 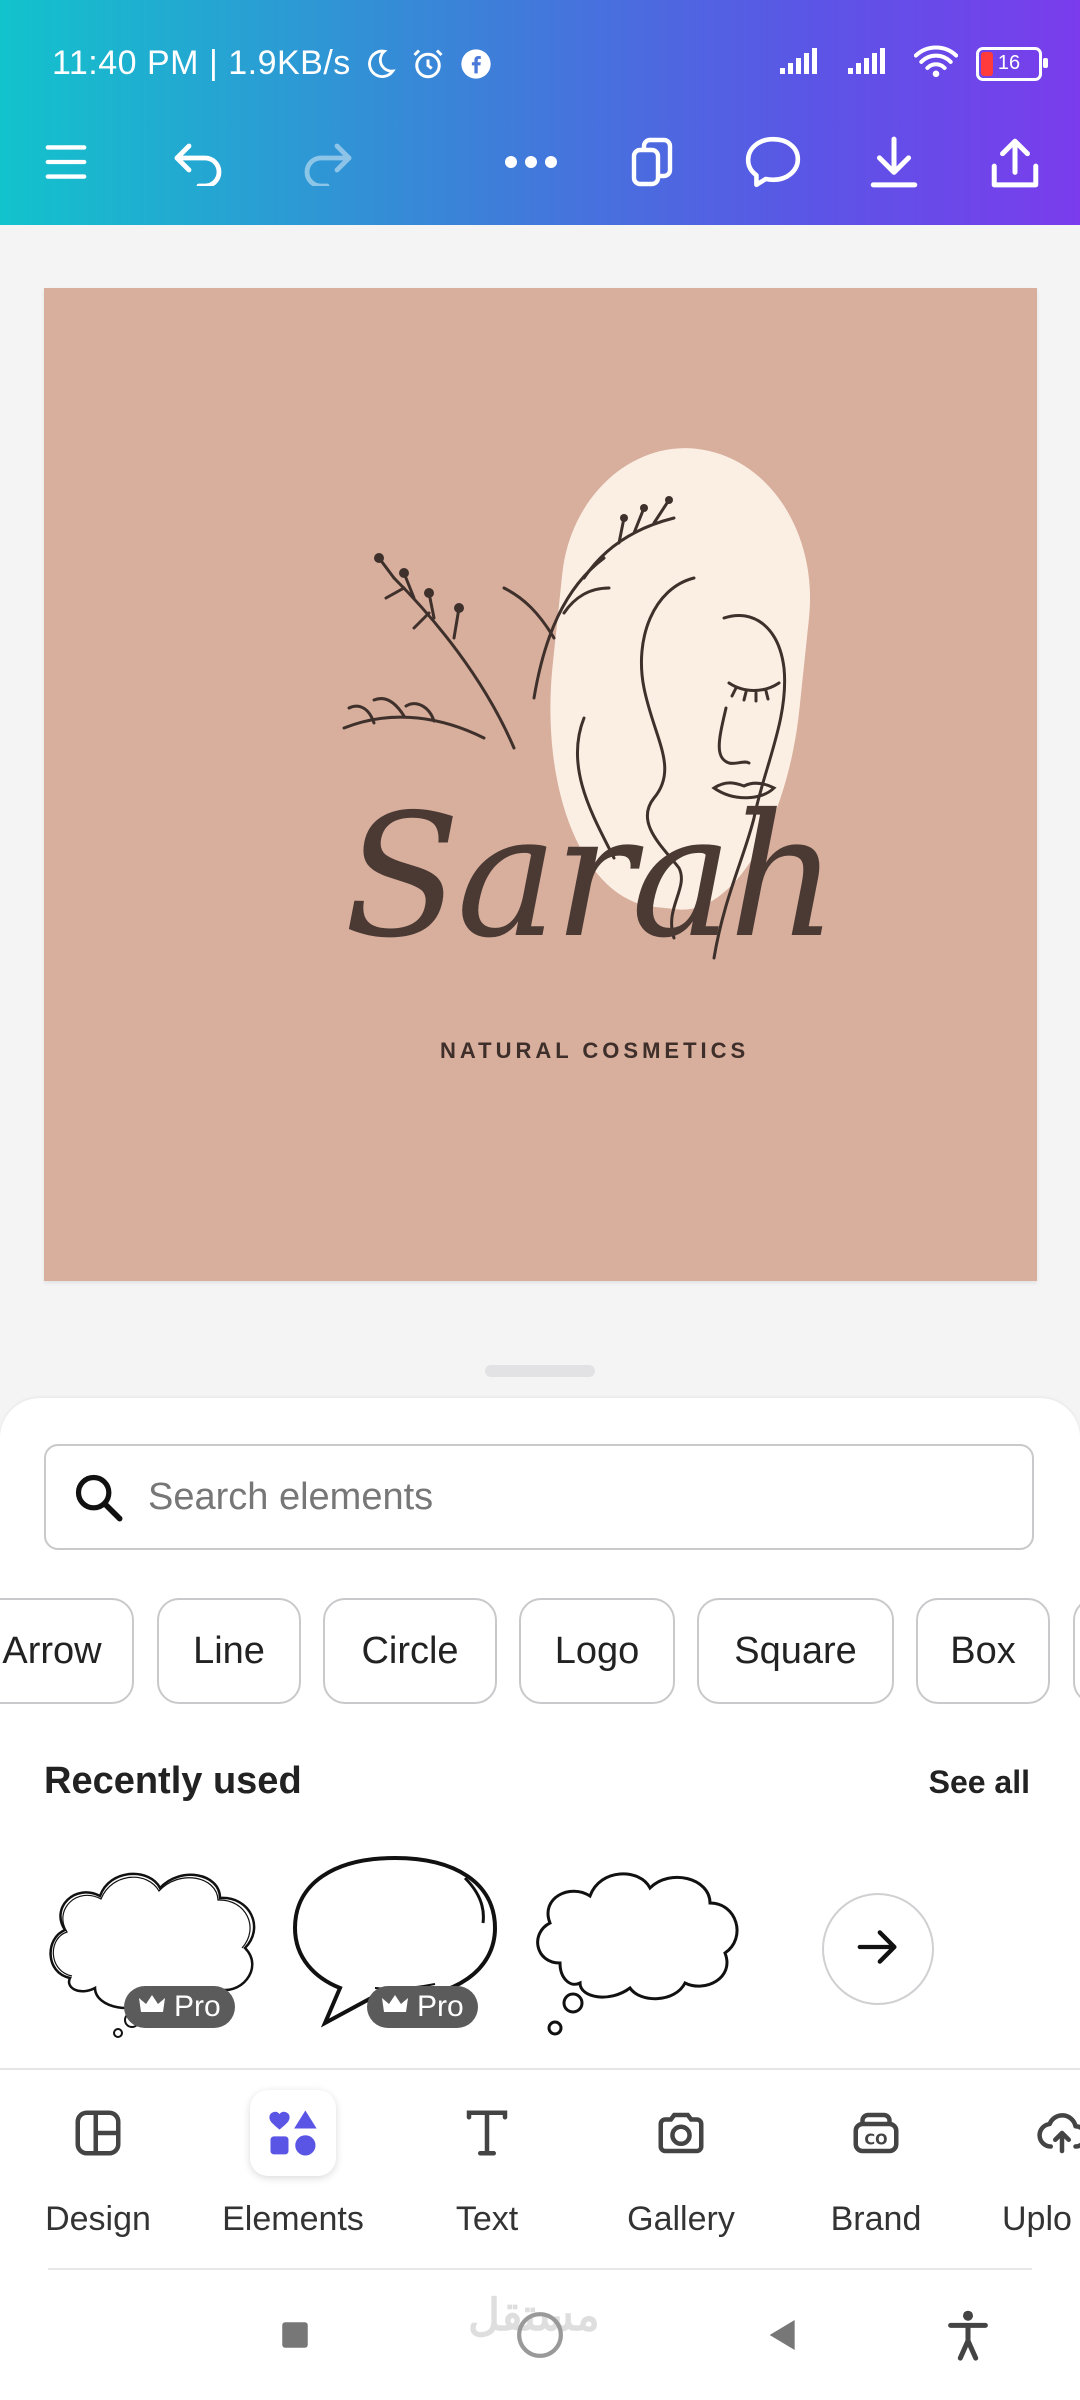 I want to click on status-bar-left: 11:40 PM | 1.9KB/s, so click(x=273, y=63).